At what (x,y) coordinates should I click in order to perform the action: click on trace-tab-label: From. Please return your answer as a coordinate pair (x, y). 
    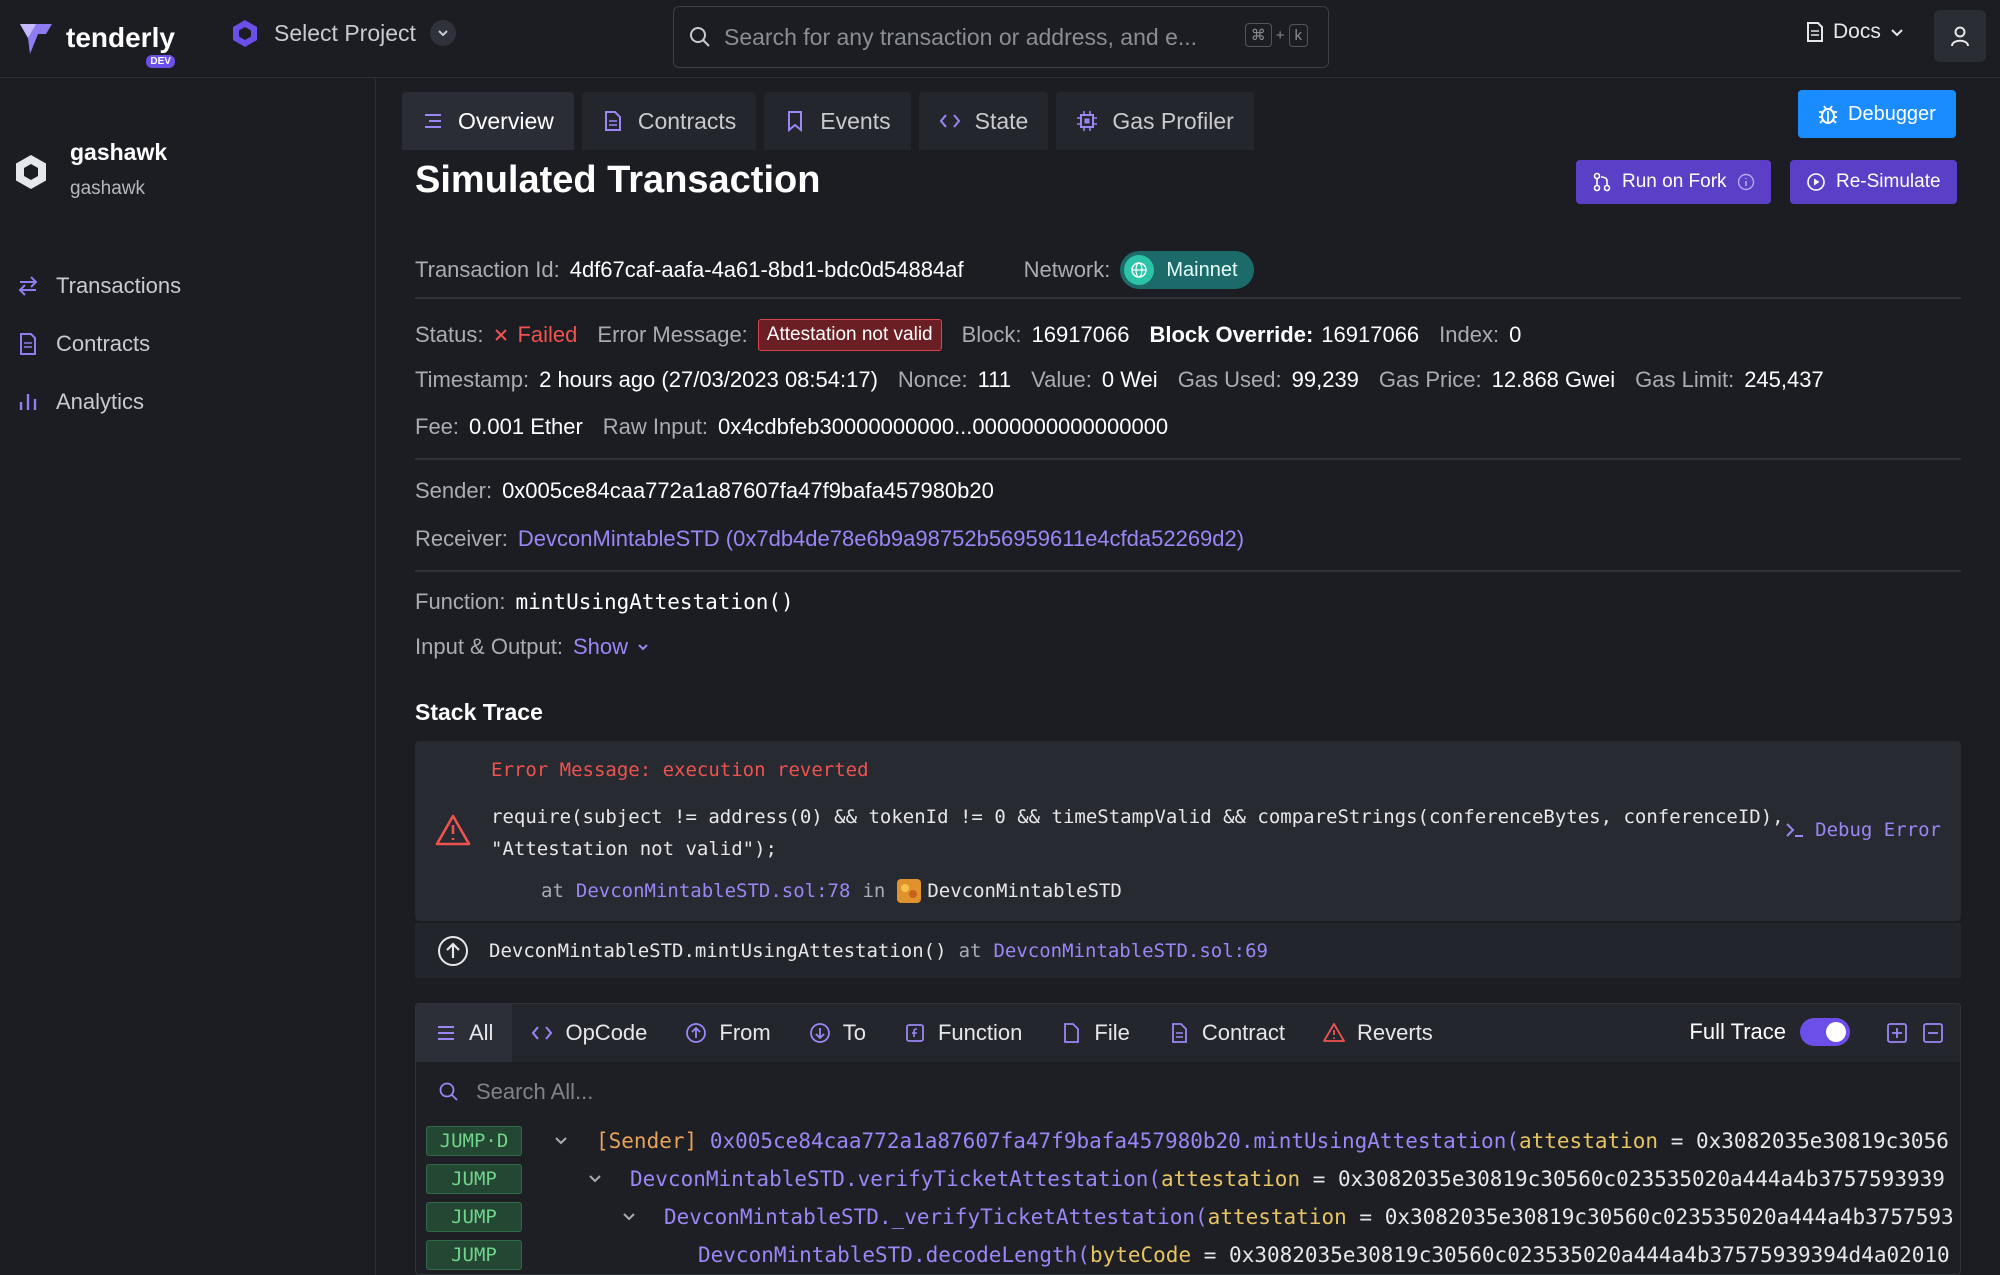
    Looking at the image, I should click on (744, 1033).